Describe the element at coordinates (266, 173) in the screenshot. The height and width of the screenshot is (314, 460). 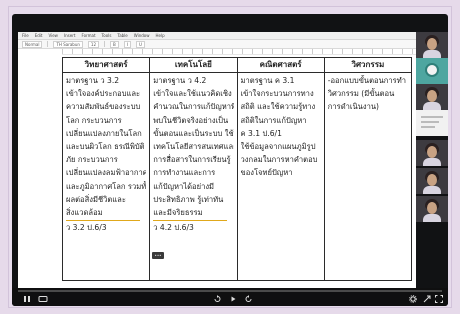
I see `cell-line: ของโจทย์ปัญหา` at that location.